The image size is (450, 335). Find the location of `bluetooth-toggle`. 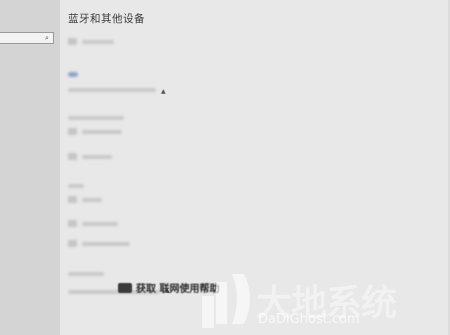

bluetooth-toggle is located at coordinates (73, 74).